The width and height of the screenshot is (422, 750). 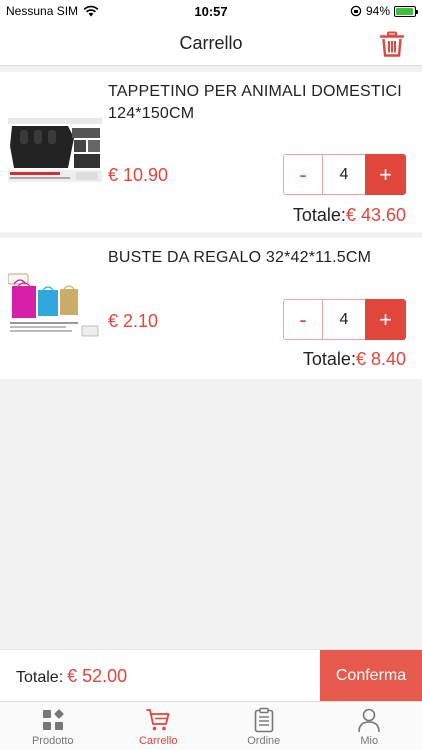 I want to click on product-name: BUSTE DA REGALO 32*42*11.5CM, so click(x=259, y=258).